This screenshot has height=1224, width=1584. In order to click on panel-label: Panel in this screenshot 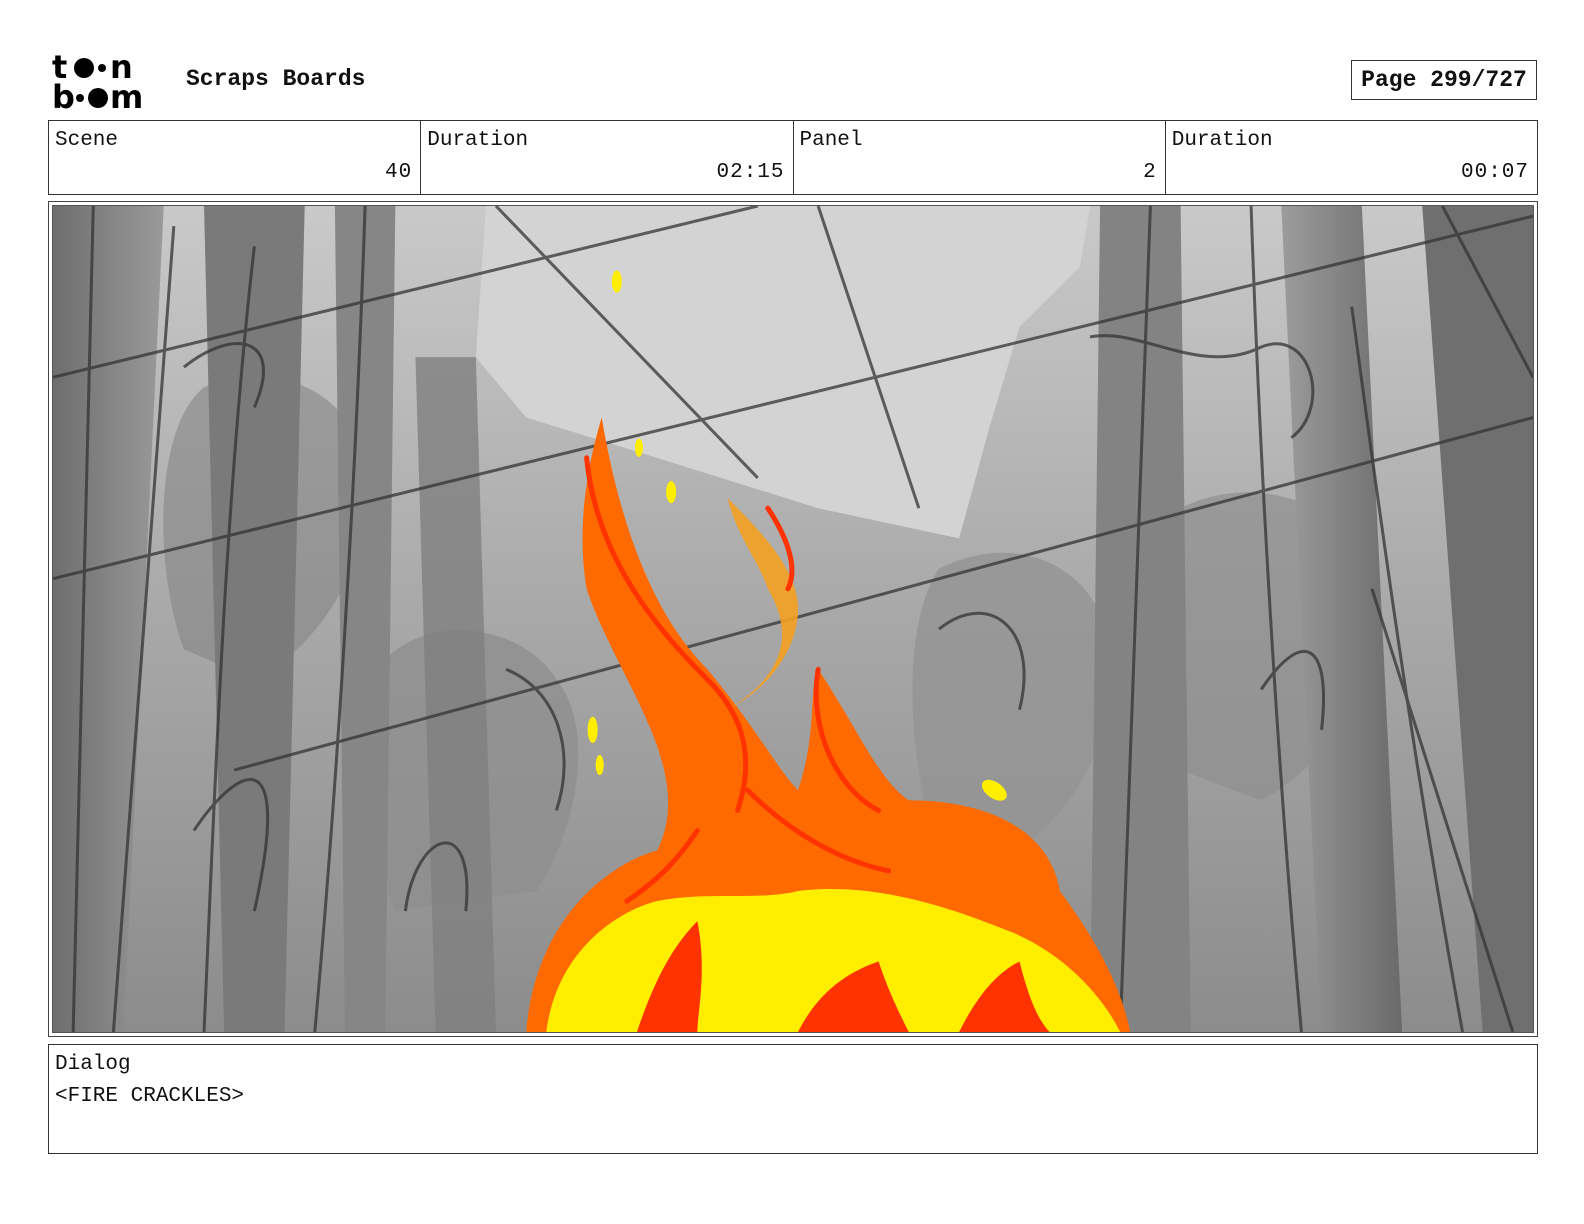, I will do `click(831, 140)`.